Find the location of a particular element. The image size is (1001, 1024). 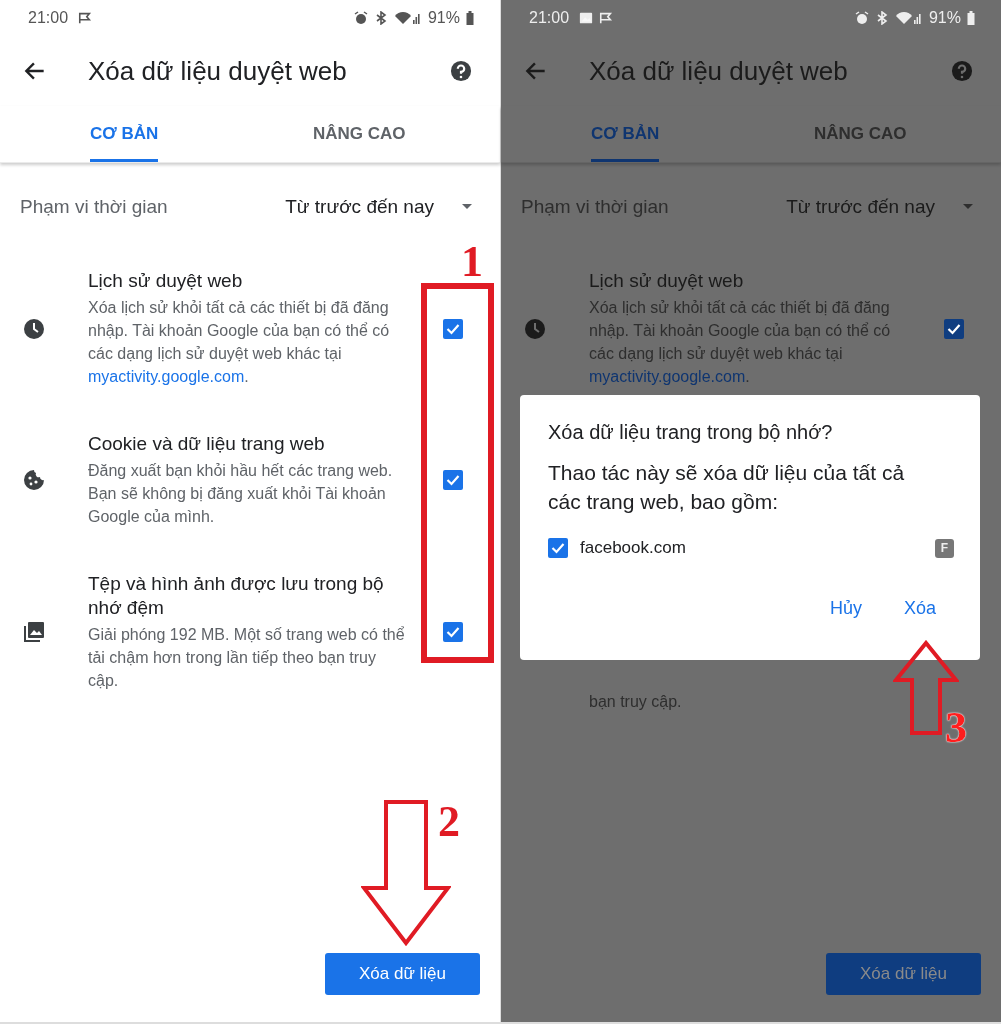

step-number: 1 is located at coordinates (472, 262).